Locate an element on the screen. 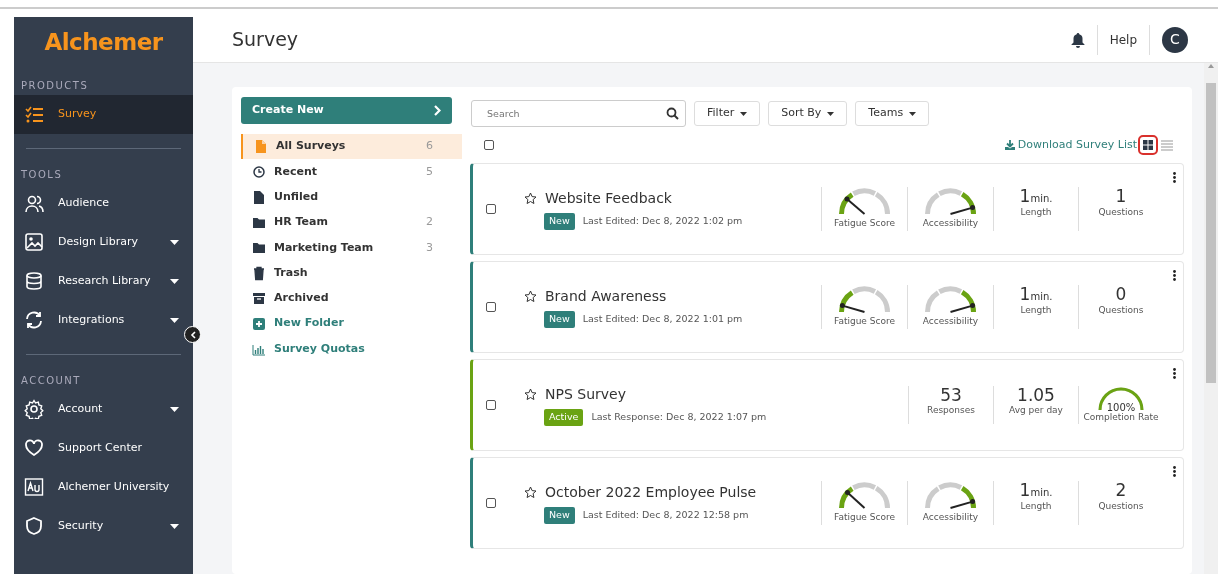 The width and height of the screenshot is (1218, 574). stat-label: Accessibility is located at coordinates (950, 518).